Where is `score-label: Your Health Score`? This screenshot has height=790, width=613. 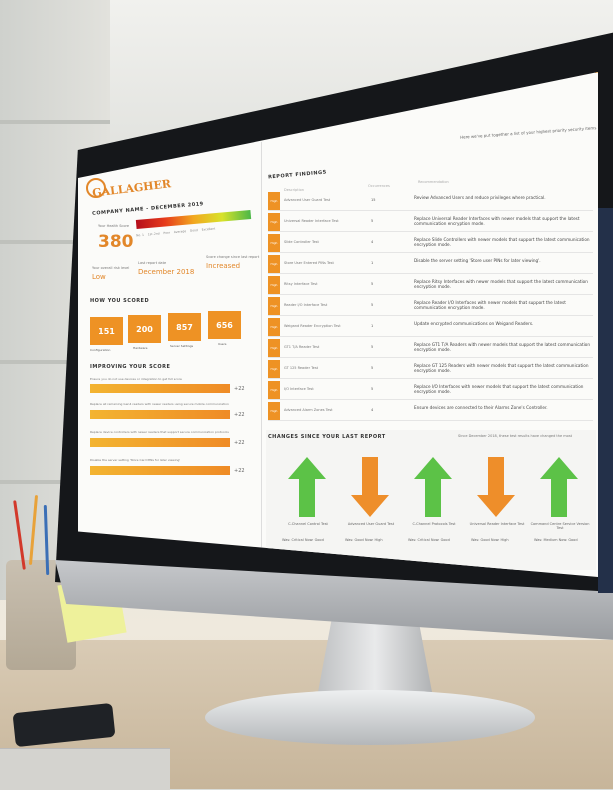
score-label: Your Health Score is located at coordinates (113, 226).